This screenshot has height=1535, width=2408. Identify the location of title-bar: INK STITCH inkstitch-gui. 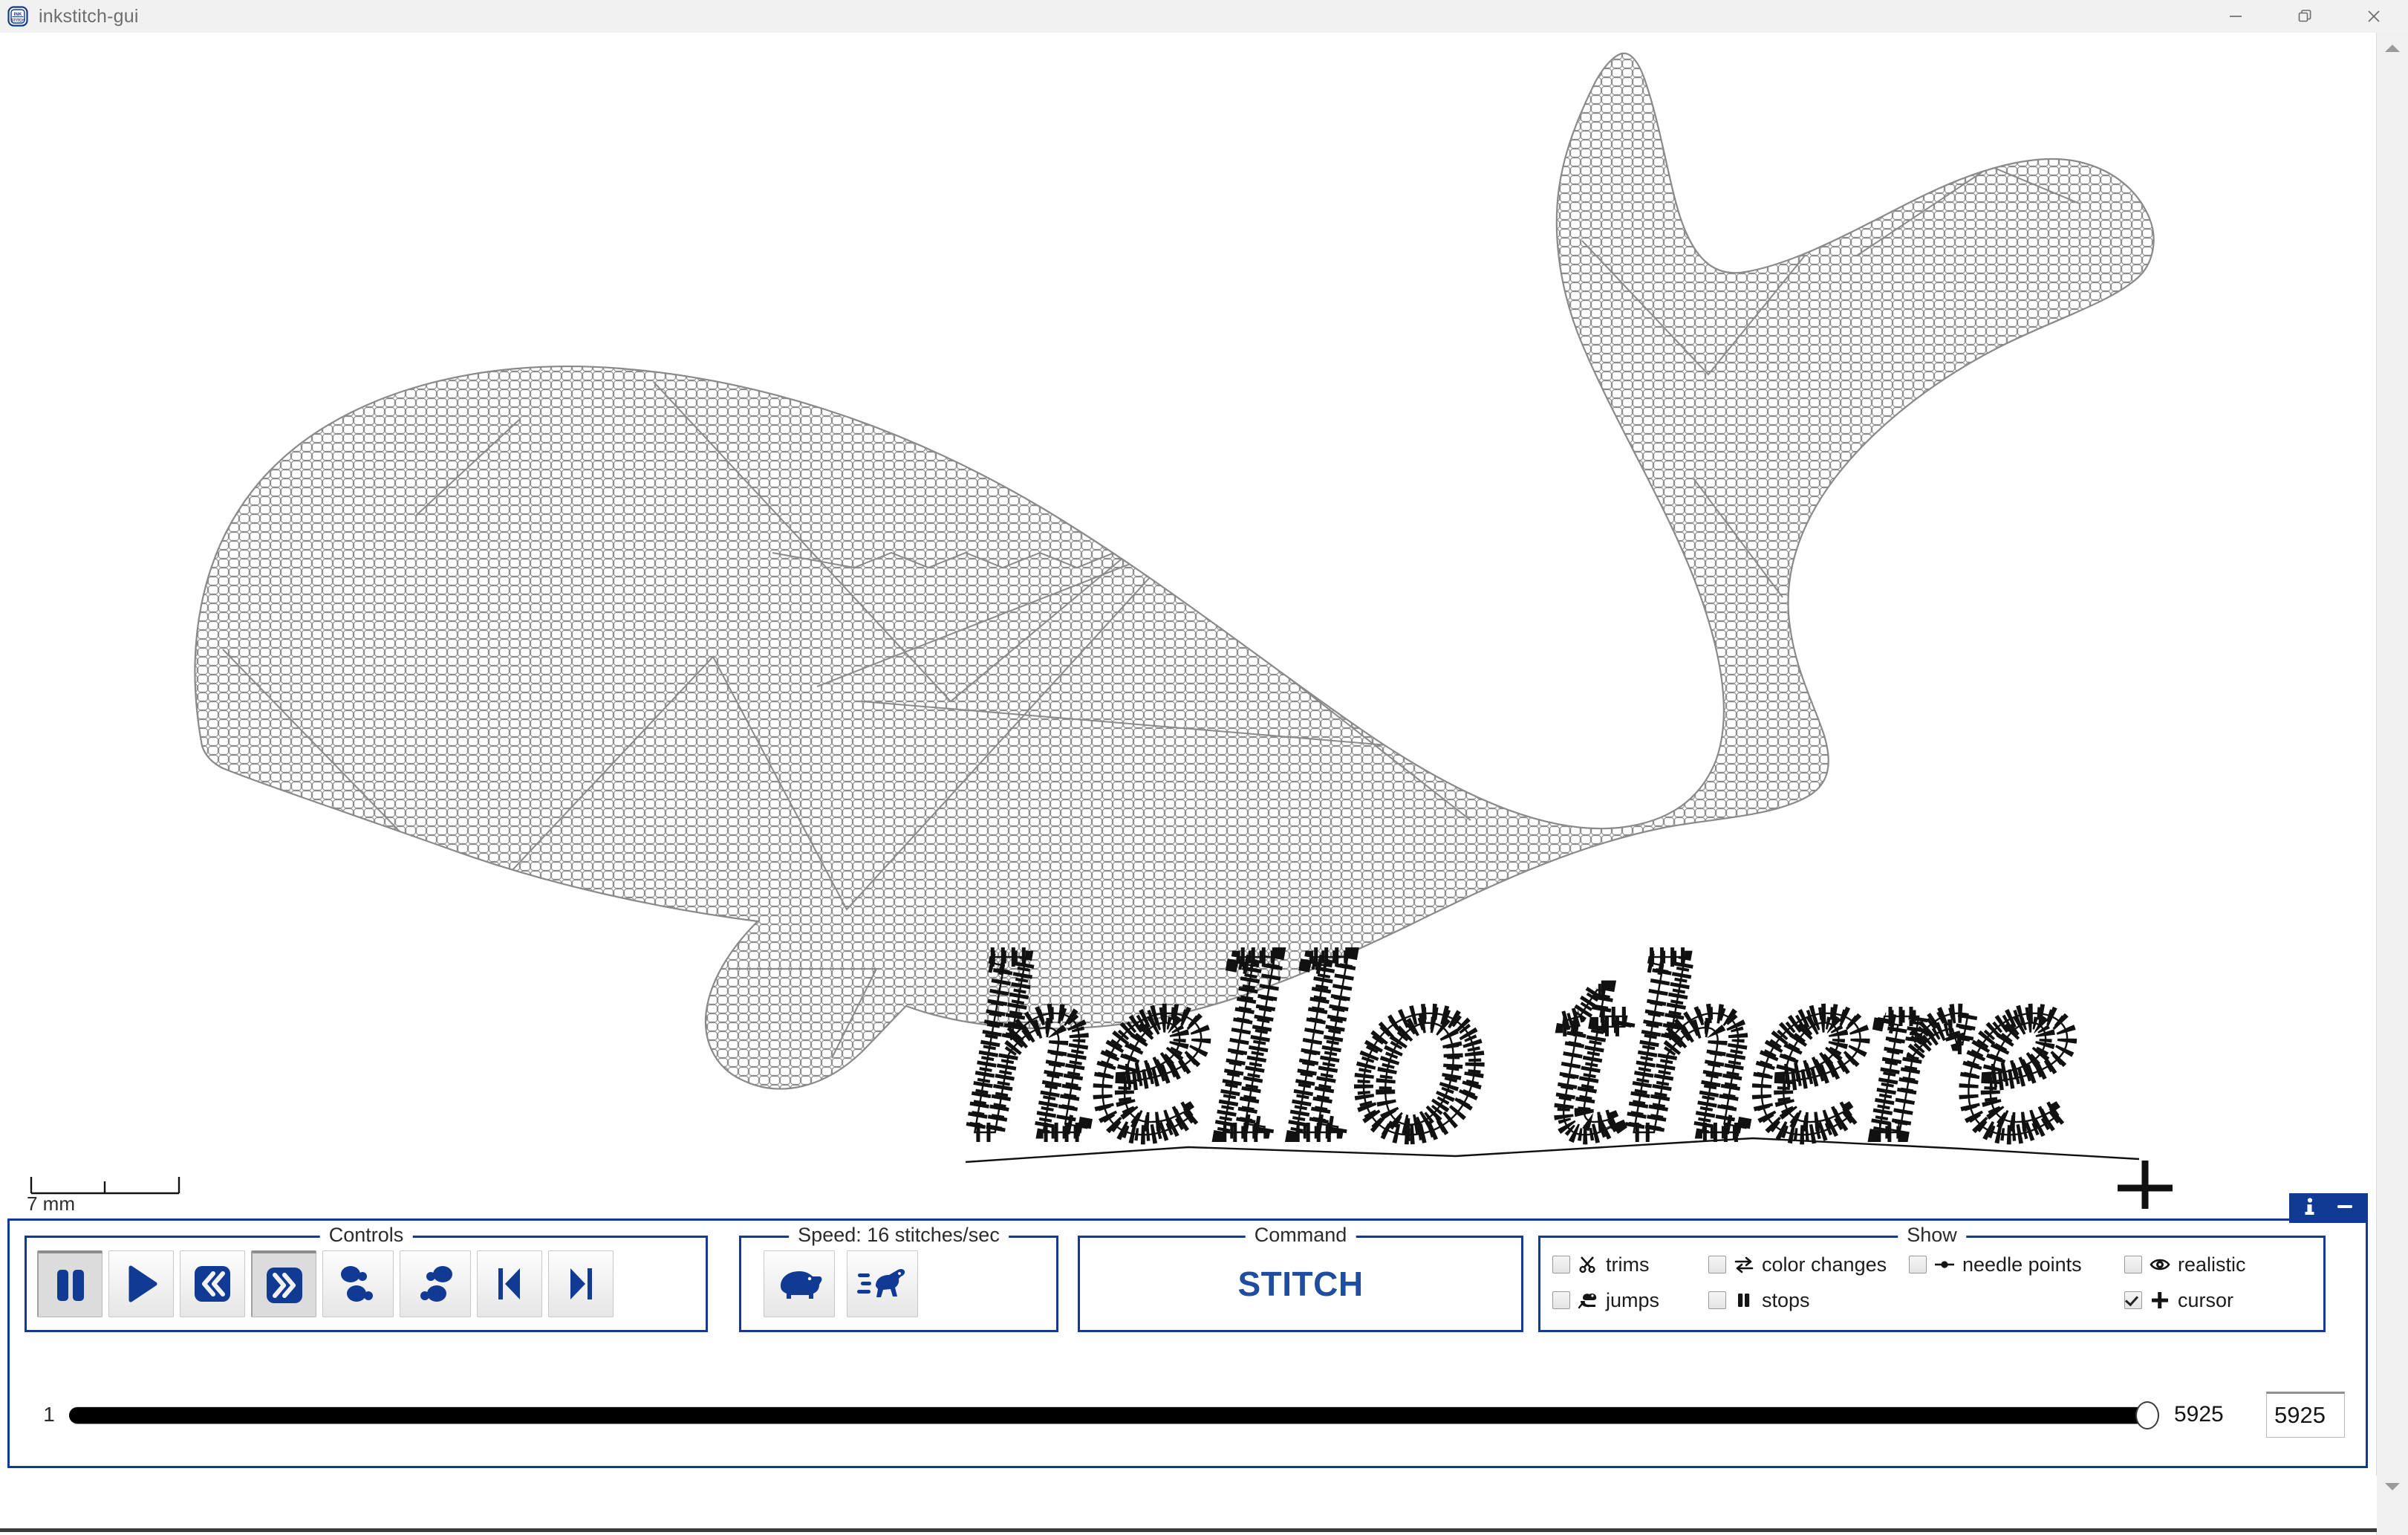
(1204, 16).